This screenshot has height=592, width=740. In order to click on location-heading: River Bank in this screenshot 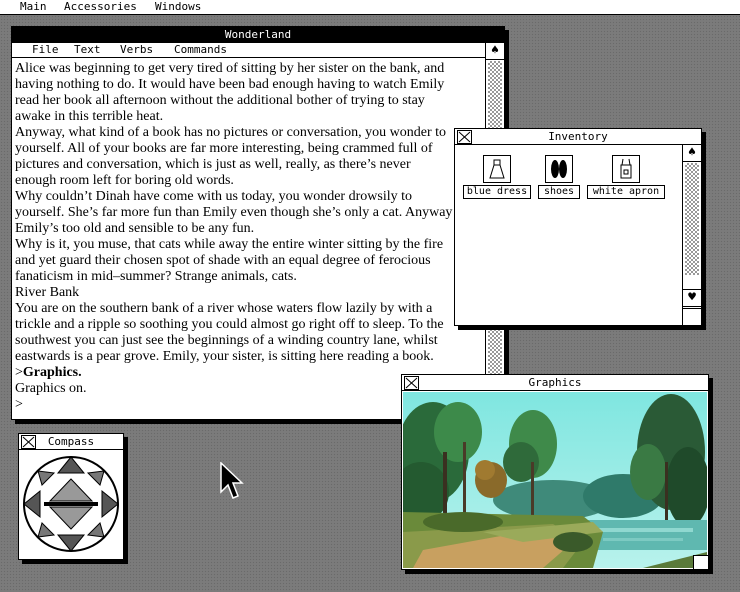, I will do `click(47, 292)`.